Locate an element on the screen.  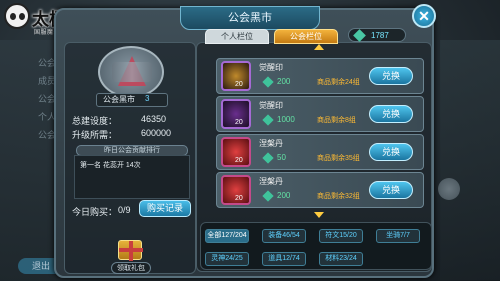
scroll-down-arrow-icon is located at coordinates (319, 215).